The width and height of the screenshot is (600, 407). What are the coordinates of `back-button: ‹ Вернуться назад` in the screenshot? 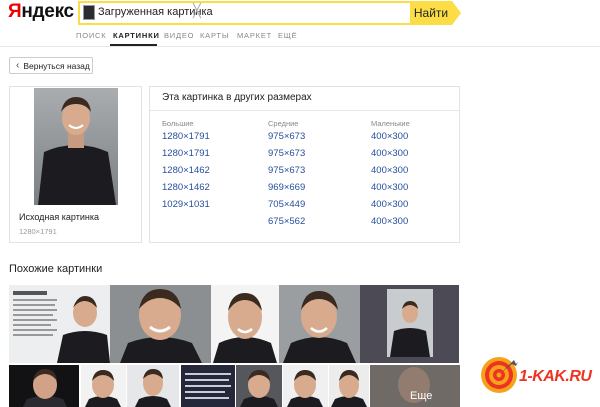 It's located at (51, 65).